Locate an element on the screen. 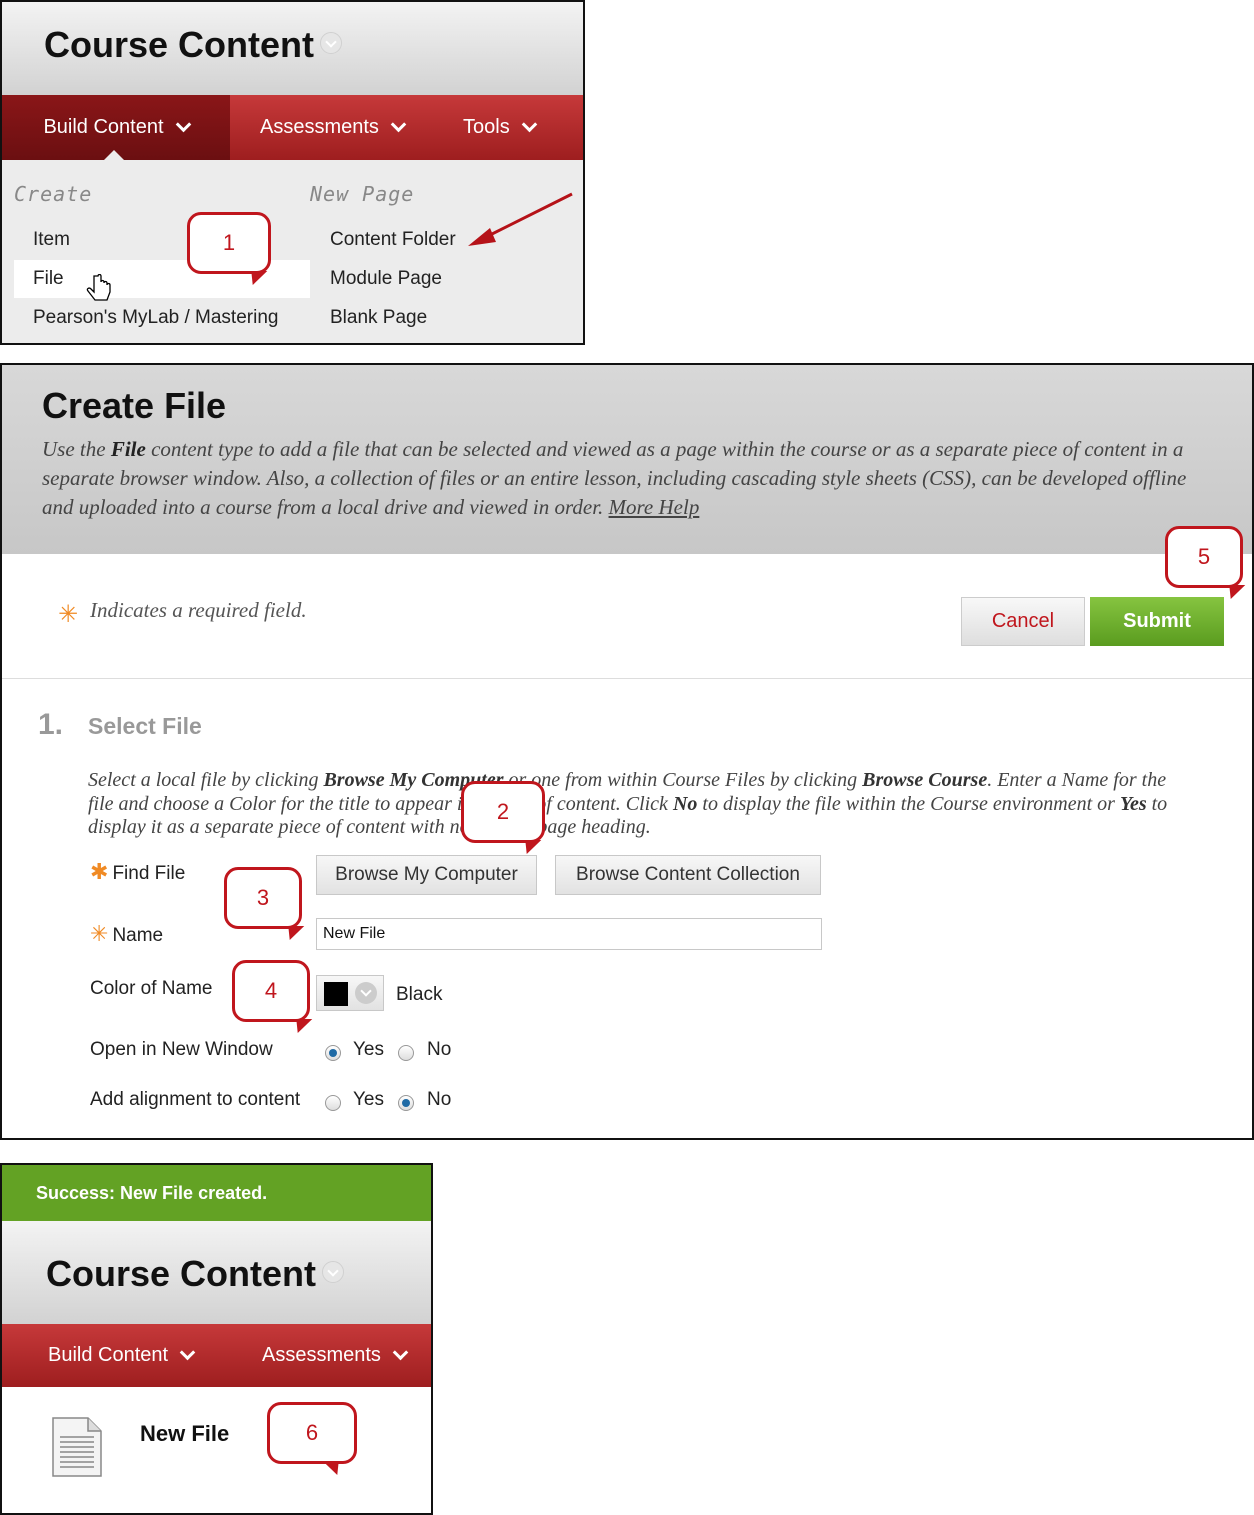 Image resolution: width=1254 pixels, height=1515 pixels. step-desc-bold: Browse Course is located at coordinates (925, 780).